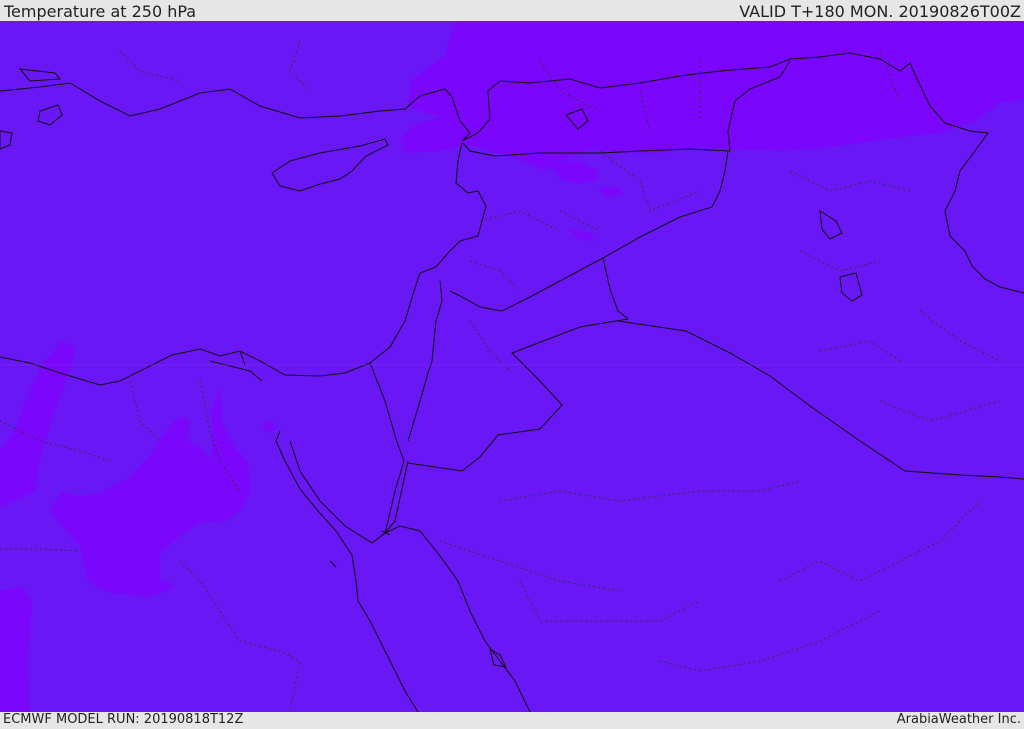 The height and width of the screenshot is (729, 1024). Describe the element at coordinates (123, 719) in the screenshot. I see `model-run-label: ECMWF MODEL RUN: 20190818T12Z` at that location.